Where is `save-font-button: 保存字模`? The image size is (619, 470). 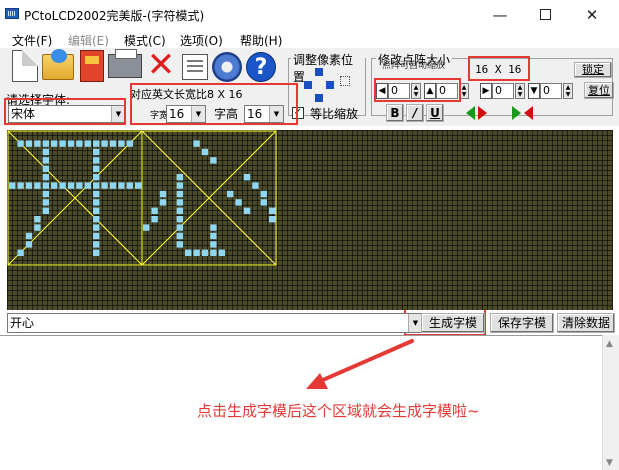 save-font-button: 保存字模 is located at coordinates (522, 323).